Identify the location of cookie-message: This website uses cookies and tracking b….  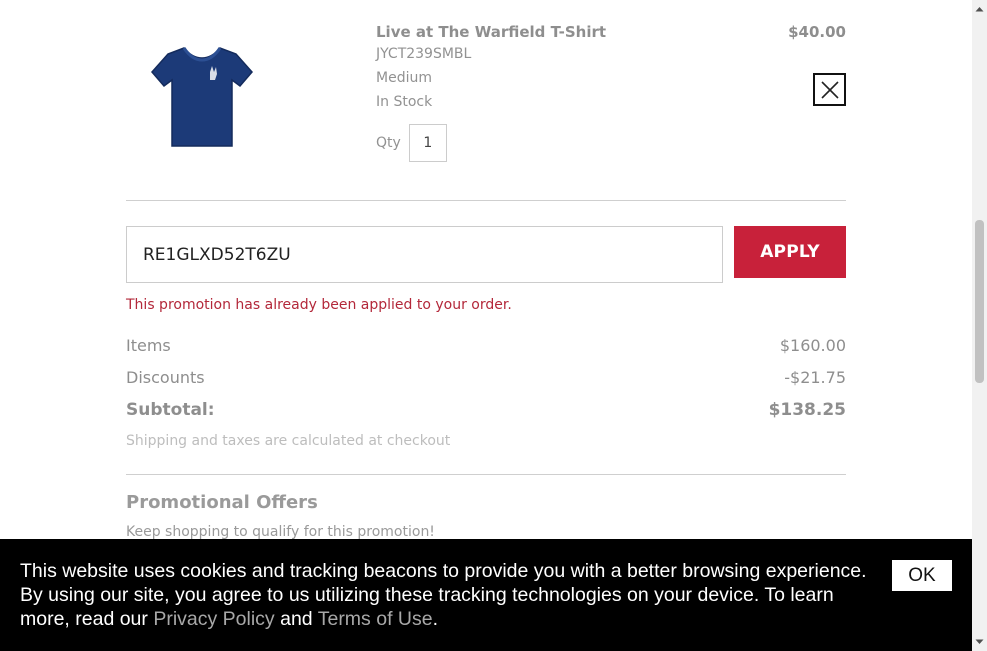
(451, 595).